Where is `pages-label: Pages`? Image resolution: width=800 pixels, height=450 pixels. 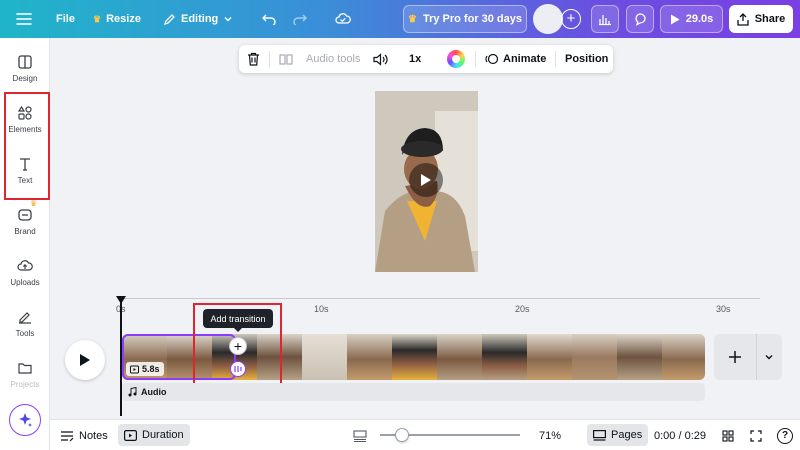 pages-label: Pages is located at coordinates (627, 435).